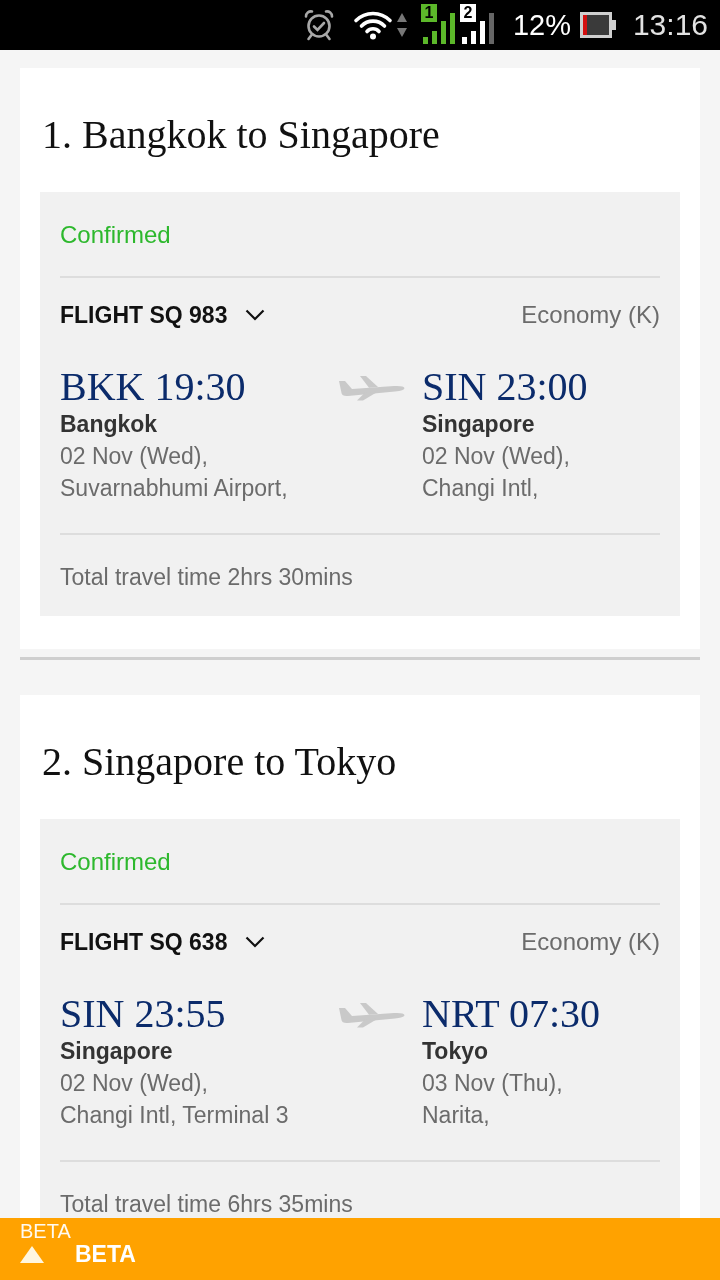 This screenshot has height=1280, width=720. What do you see at coordinates (541, 25) in the screenshot?
I see `battery-percent: 12%` at bounding box center [541, 25].